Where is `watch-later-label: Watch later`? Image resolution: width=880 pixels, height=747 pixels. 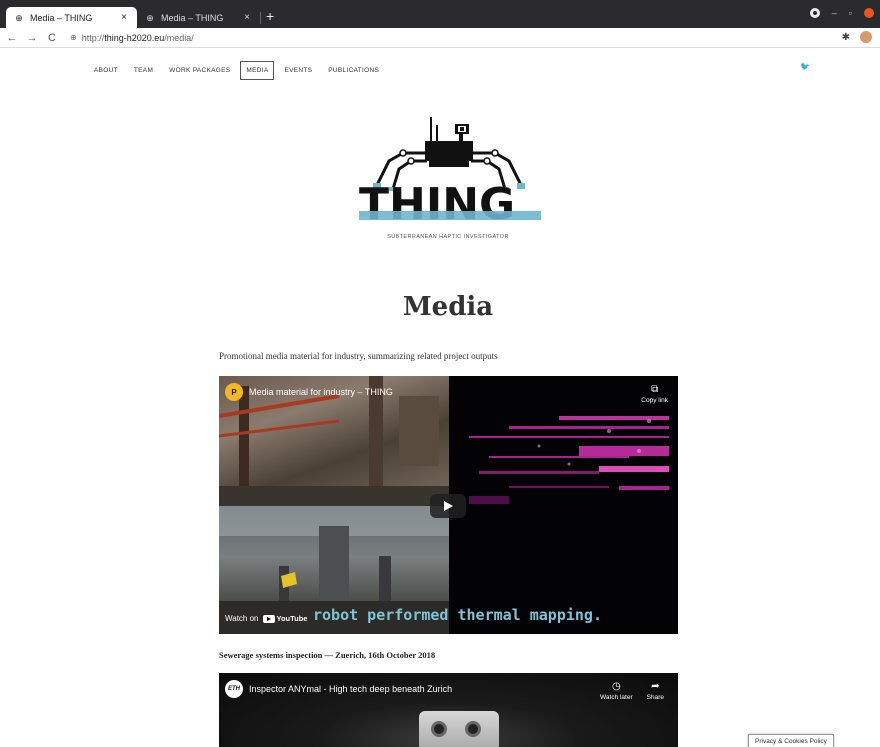
watch-later-label: Watch later is located at coordinates (616, 697).